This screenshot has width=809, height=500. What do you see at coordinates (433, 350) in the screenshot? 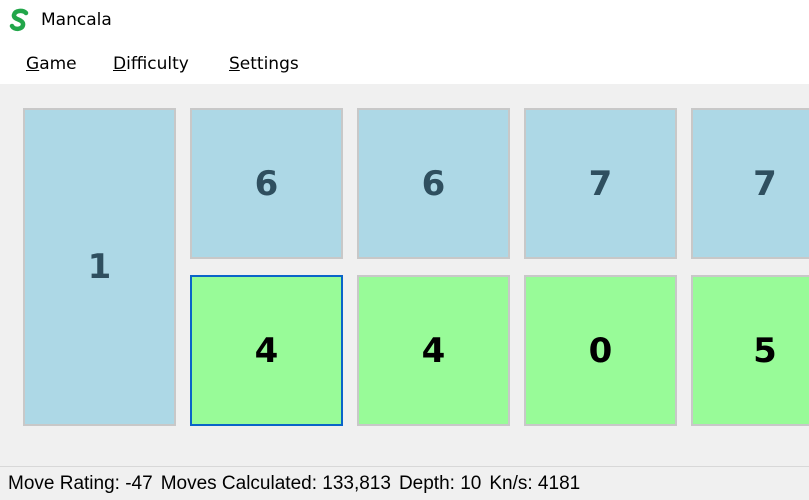
I see `player-pit-2: 4` at bounding box center [433, 350].